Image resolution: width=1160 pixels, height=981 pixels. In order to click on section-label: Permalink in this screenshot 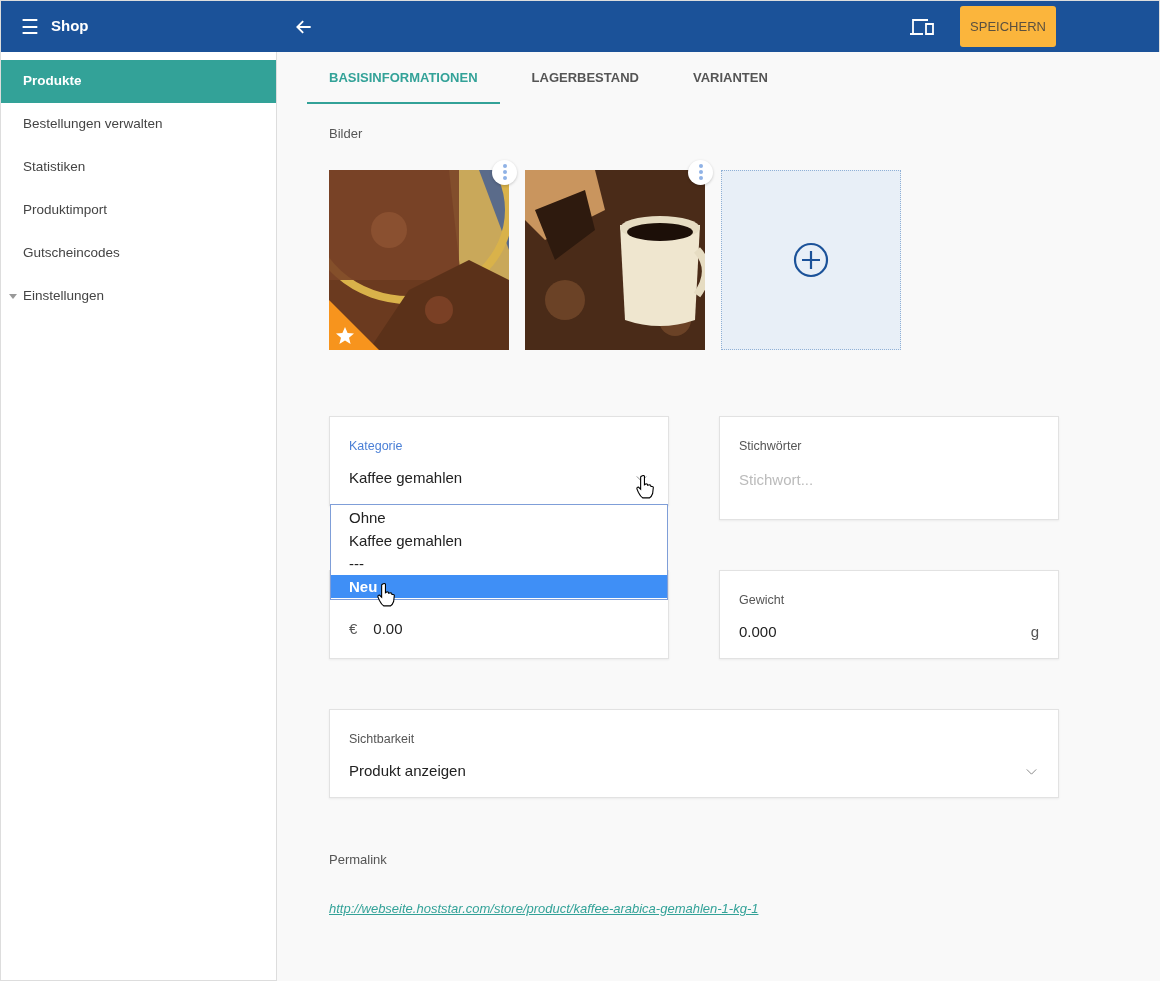, I will do `click(358, 859)`.